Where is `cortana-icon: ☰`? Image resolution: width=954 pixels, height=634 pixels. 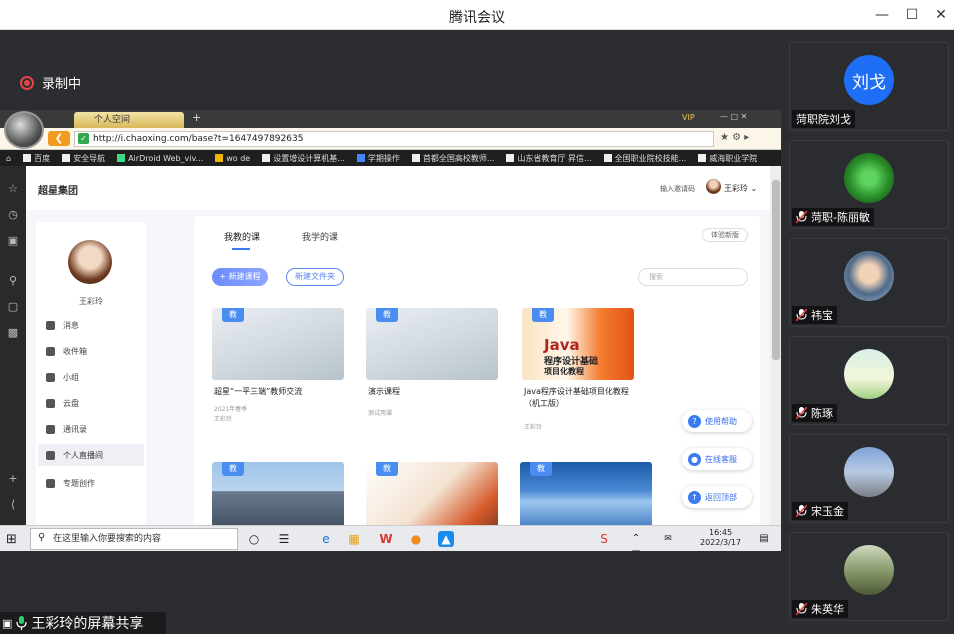 cortana-icon: ☰ is located at coordinates (284, 539).